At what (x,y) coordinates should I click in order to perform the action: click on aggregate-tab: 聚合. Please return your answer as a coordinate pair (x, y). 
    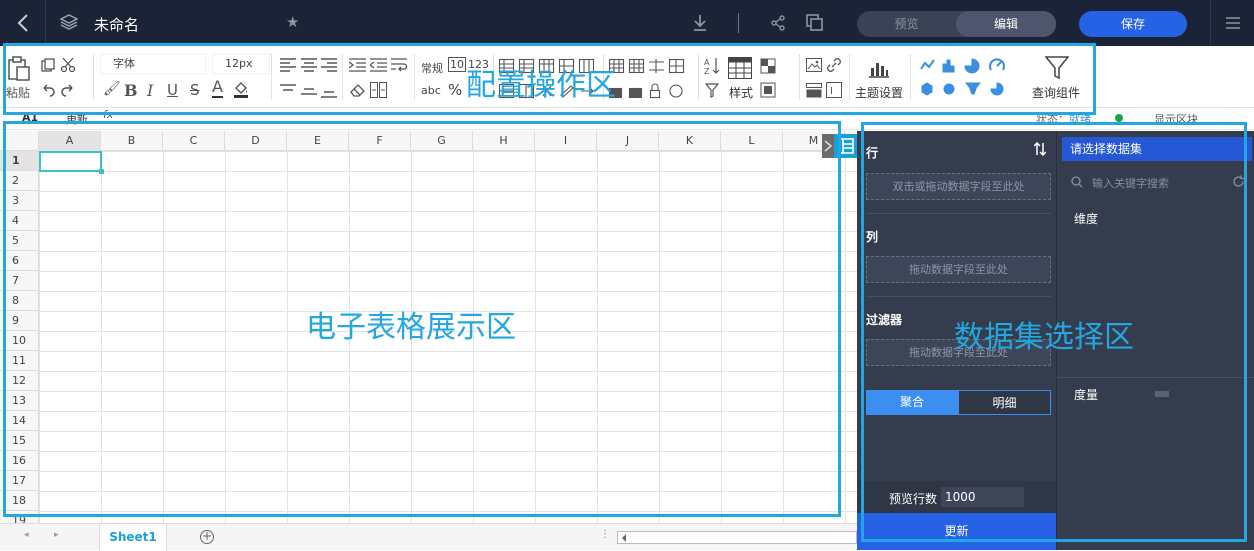
    Looking at the image, I should click on (912, 402).